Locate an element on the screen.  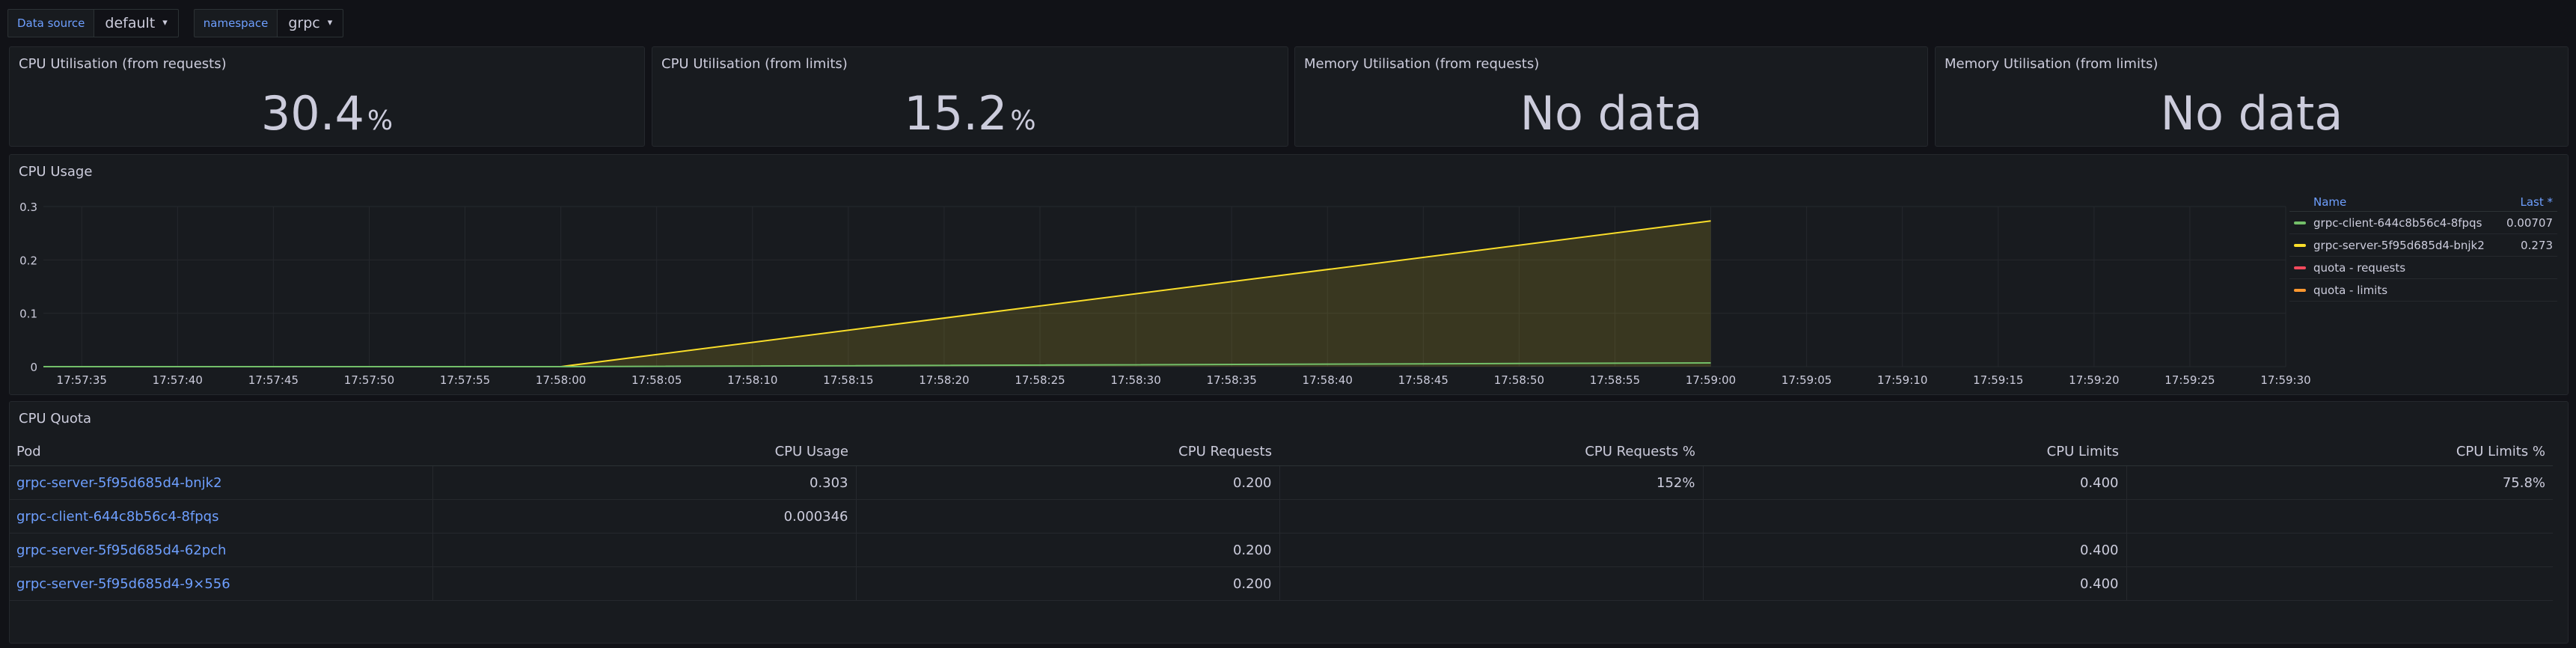
cpu-usage-cell: 0.303 is located at coordinates (644, 482).